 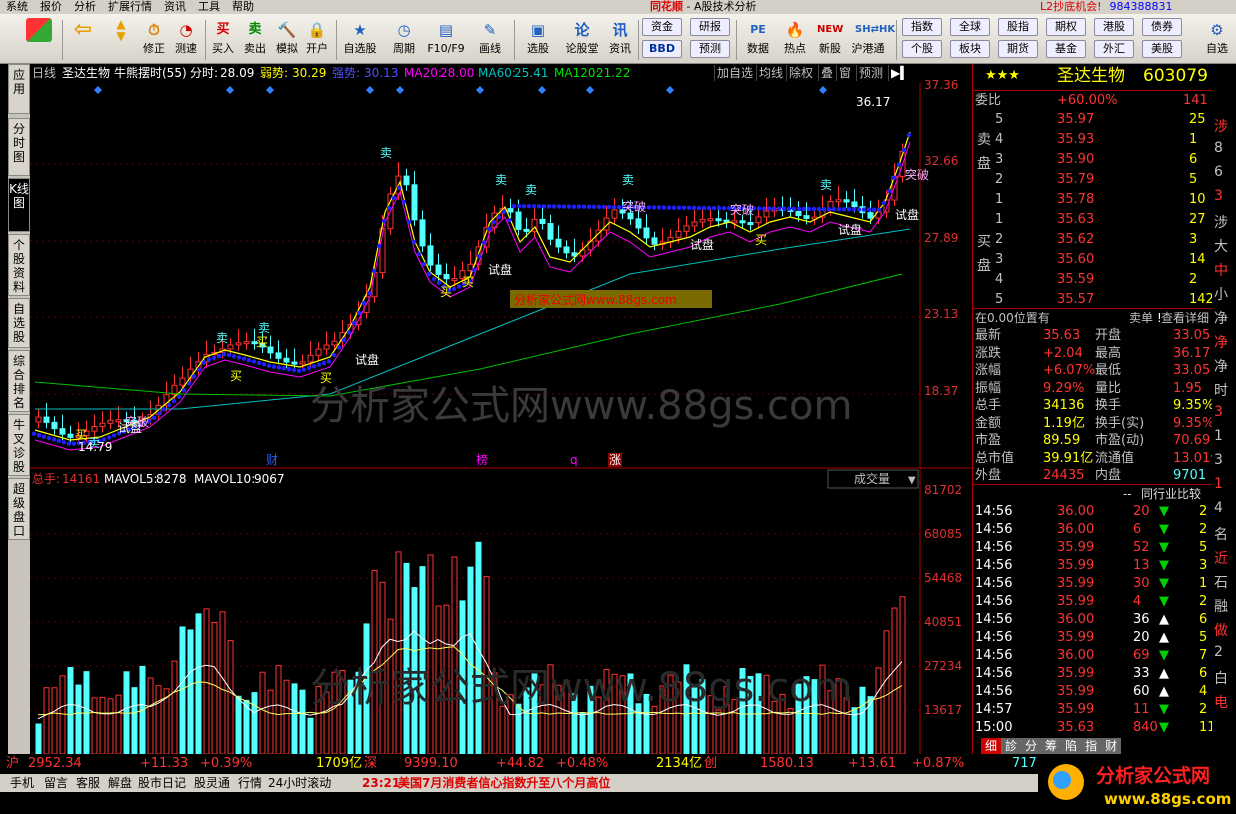 What do you see at coordinates (1217, 40) in the screenshot?
I see `custom-button: ⚙ 自选` at bounding box center [1217, 40].